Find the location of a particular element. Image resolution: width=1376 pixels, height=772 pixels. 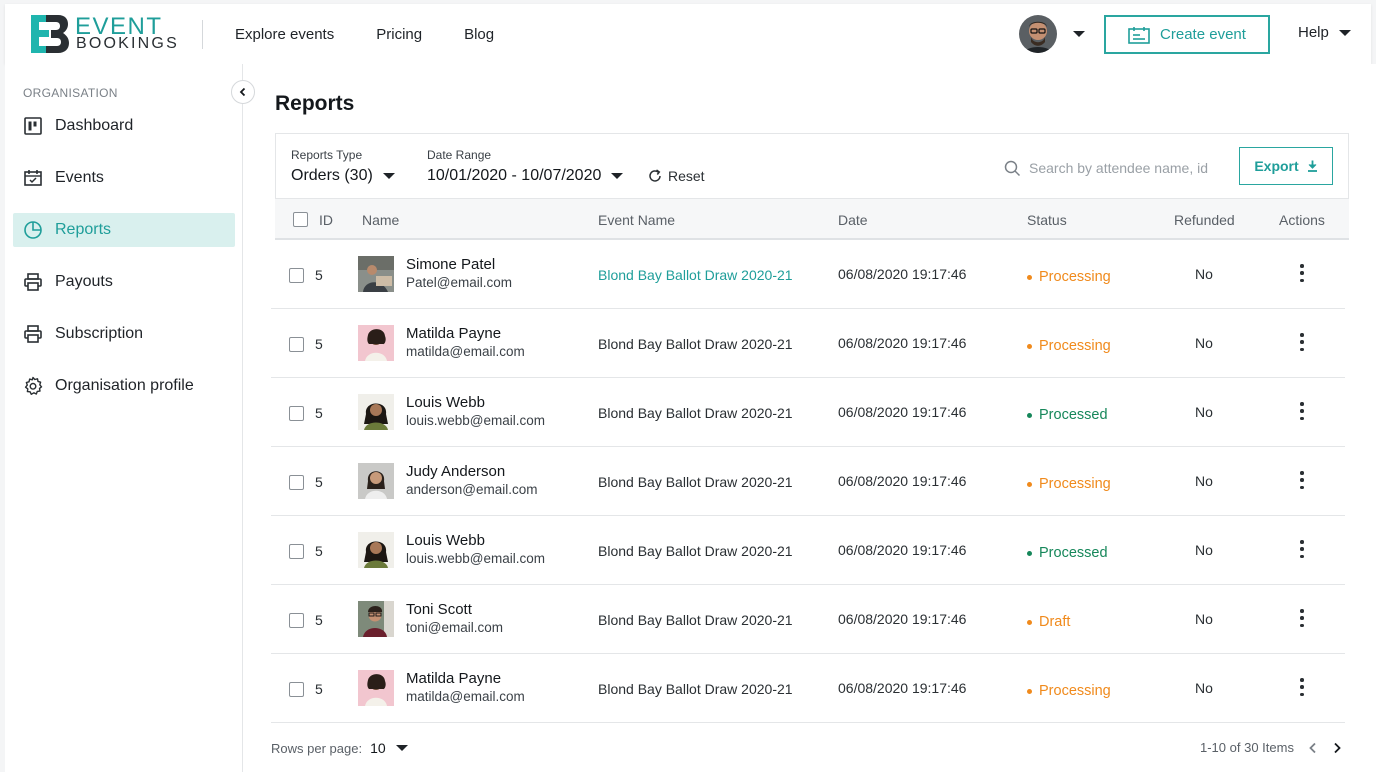

header-divider is located at coordinates (202, 34).